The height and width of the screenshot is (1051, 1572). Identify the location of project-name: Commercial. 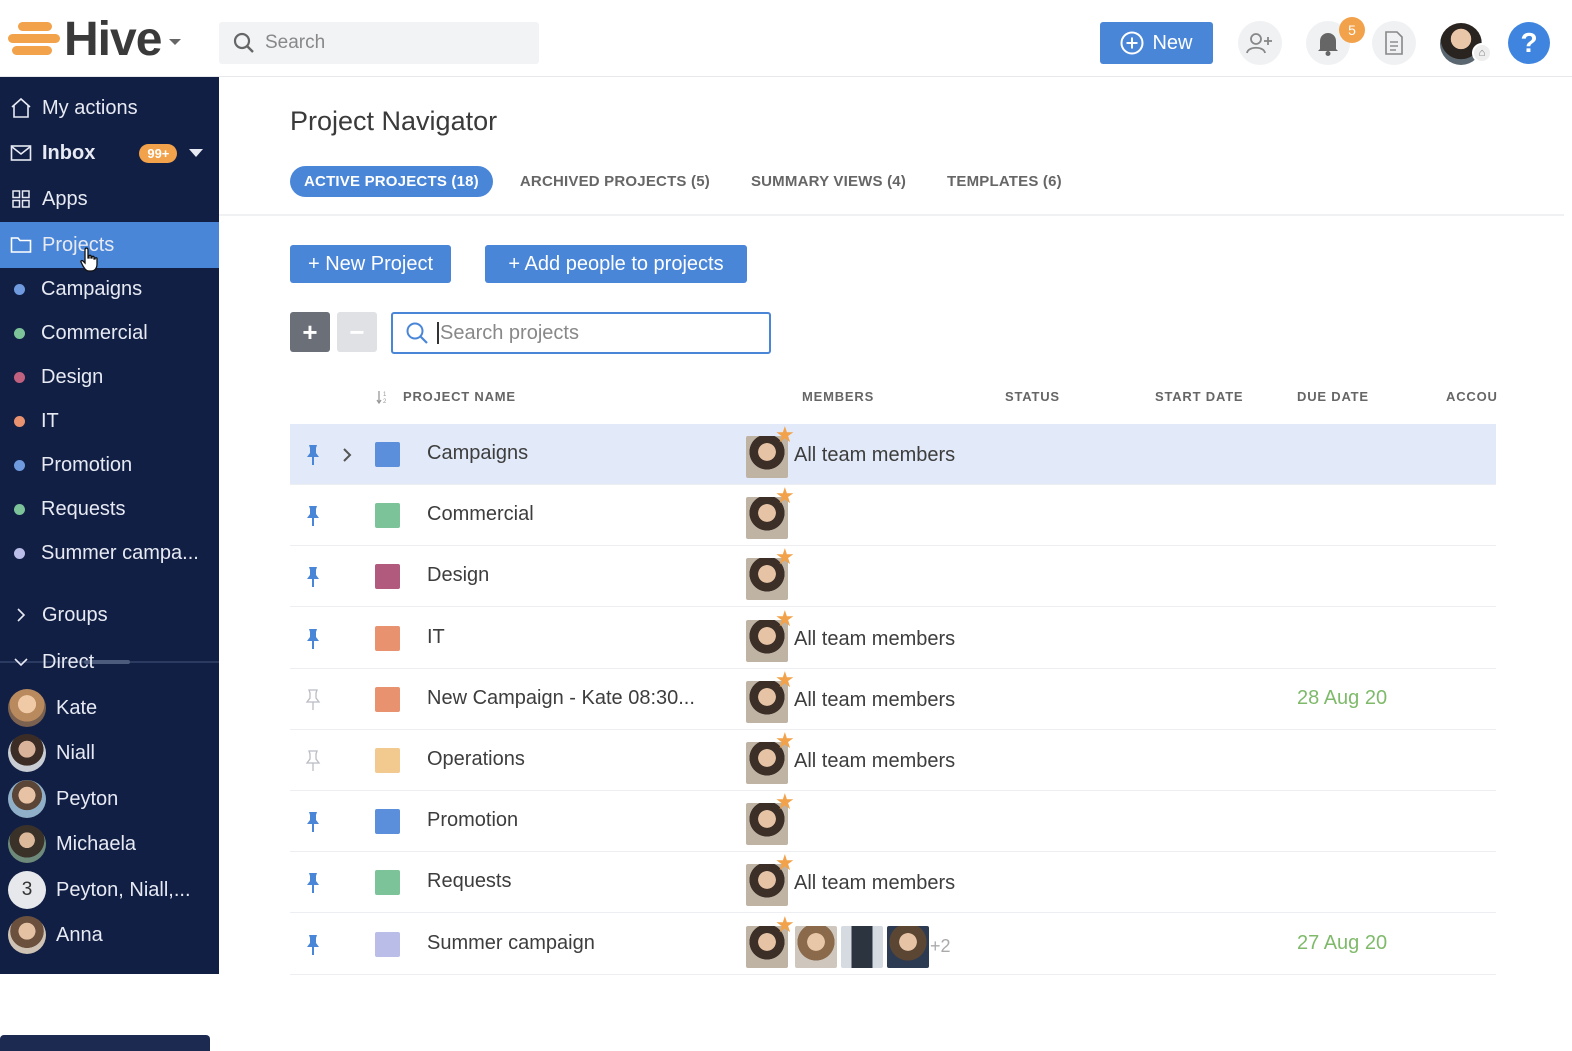
(480, 514).